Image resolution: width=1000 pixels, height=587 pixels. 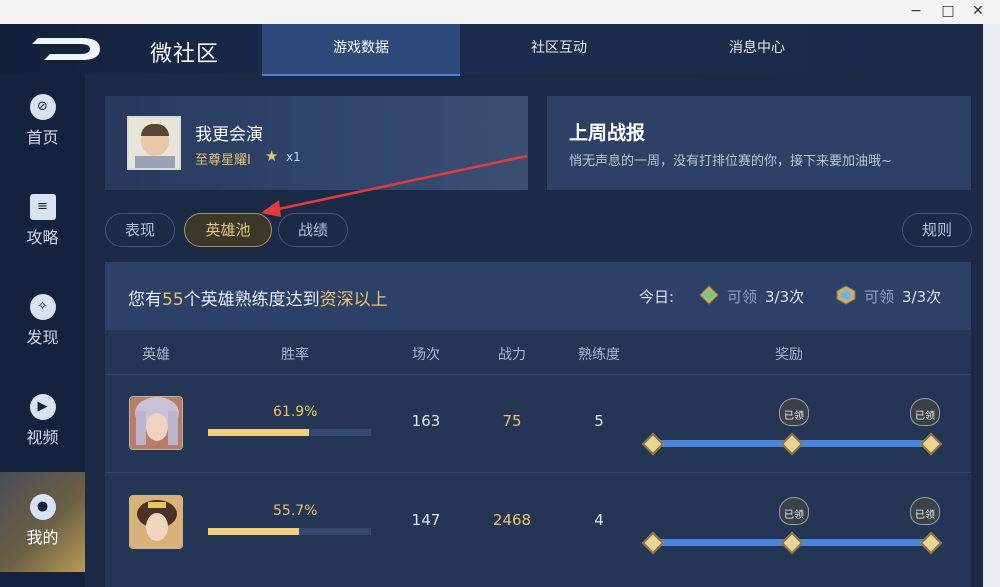 What do you see at coordinates (42, 407) in the screenshot?
I see `play-icon: ▶` at bounding box center [42, 407].